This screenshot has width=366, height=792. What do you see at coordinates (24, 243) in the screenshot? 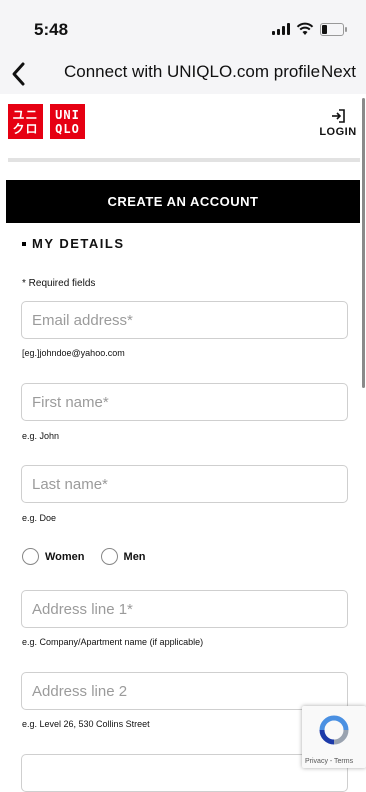
I see `bullet-icon` at bounding box center [24, 243].